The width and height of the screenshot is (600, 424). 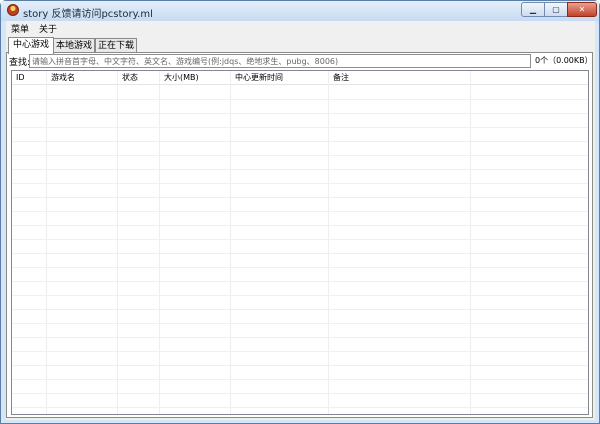 What do you see at coordinates (339, 78) in the screenshot?
I see `column-header-notes: 备注` at bounding box center [339, 78].